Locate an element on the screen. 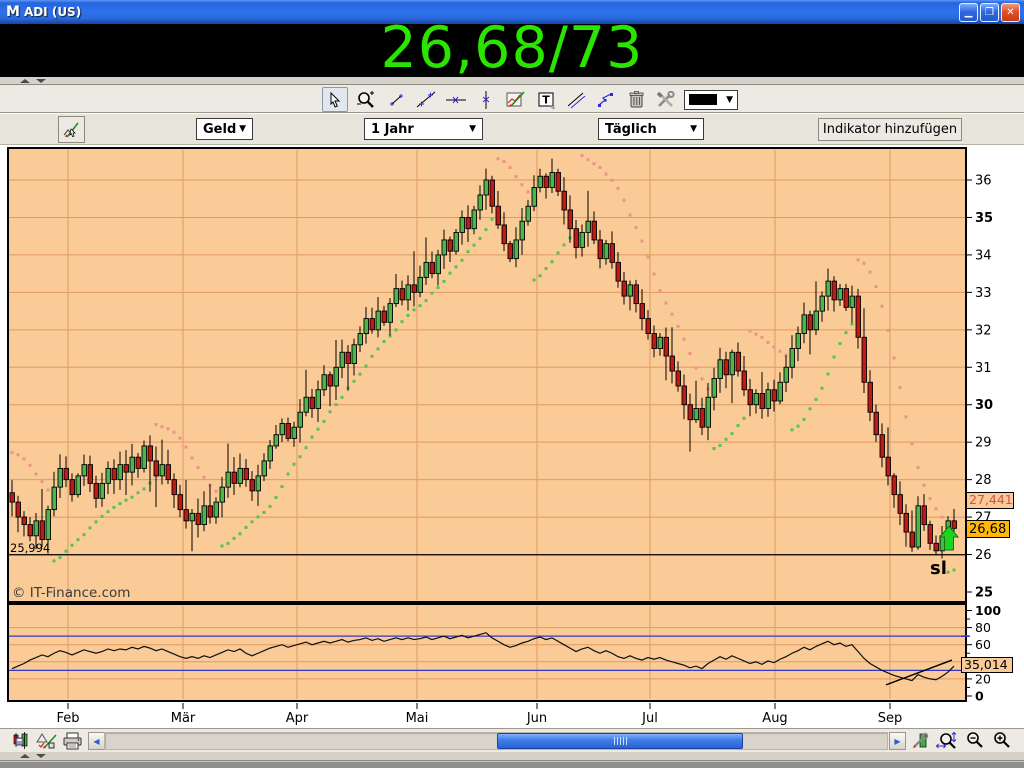 The image size is (1024, 768). bottom-splitter is located at coordinates (512, 756).